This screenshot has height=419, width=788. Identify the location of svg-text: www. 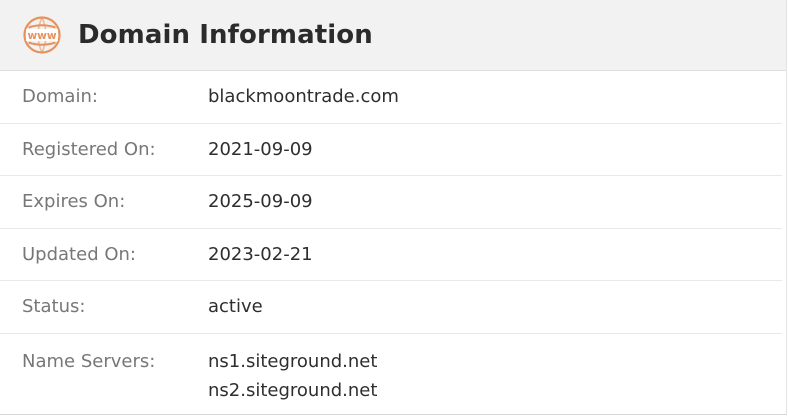
(41, 36).